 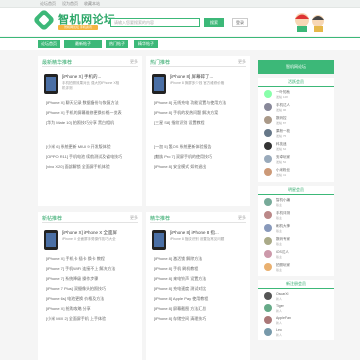 What do you see at coordinates (296, 67) in the screenshot?
I see `sidebar-banner: 智机网论坛` at bounding box center [296, 67].